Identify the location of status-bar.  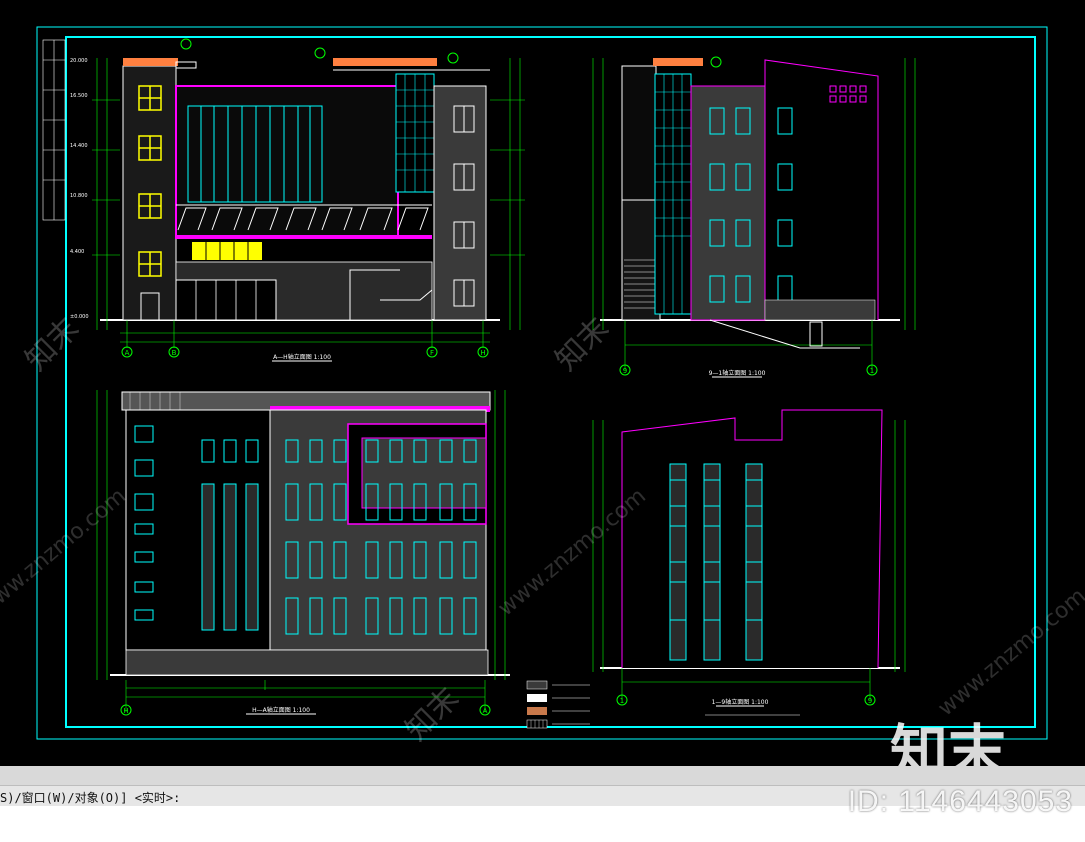
(542, 775).